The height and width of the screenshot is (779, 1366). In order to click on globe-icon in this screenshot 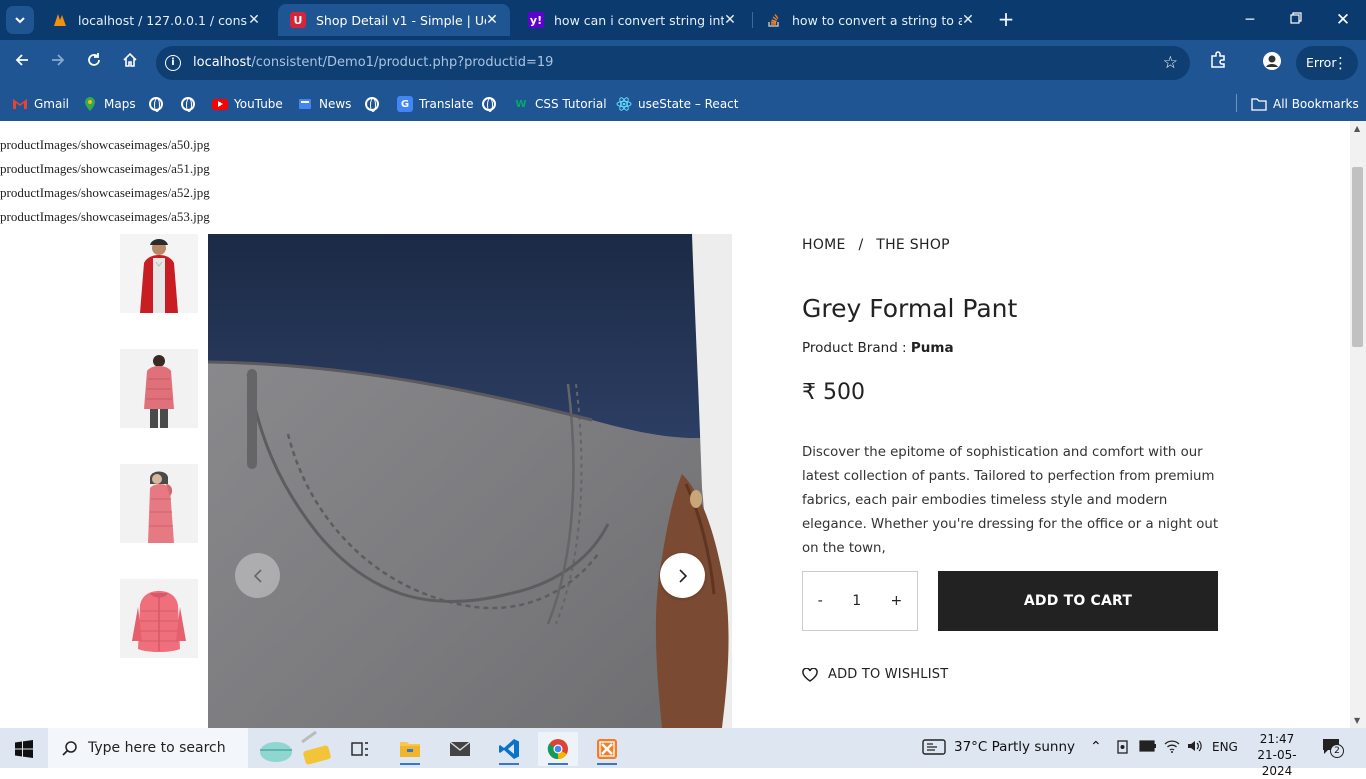, I will do `click(372, 104)`.